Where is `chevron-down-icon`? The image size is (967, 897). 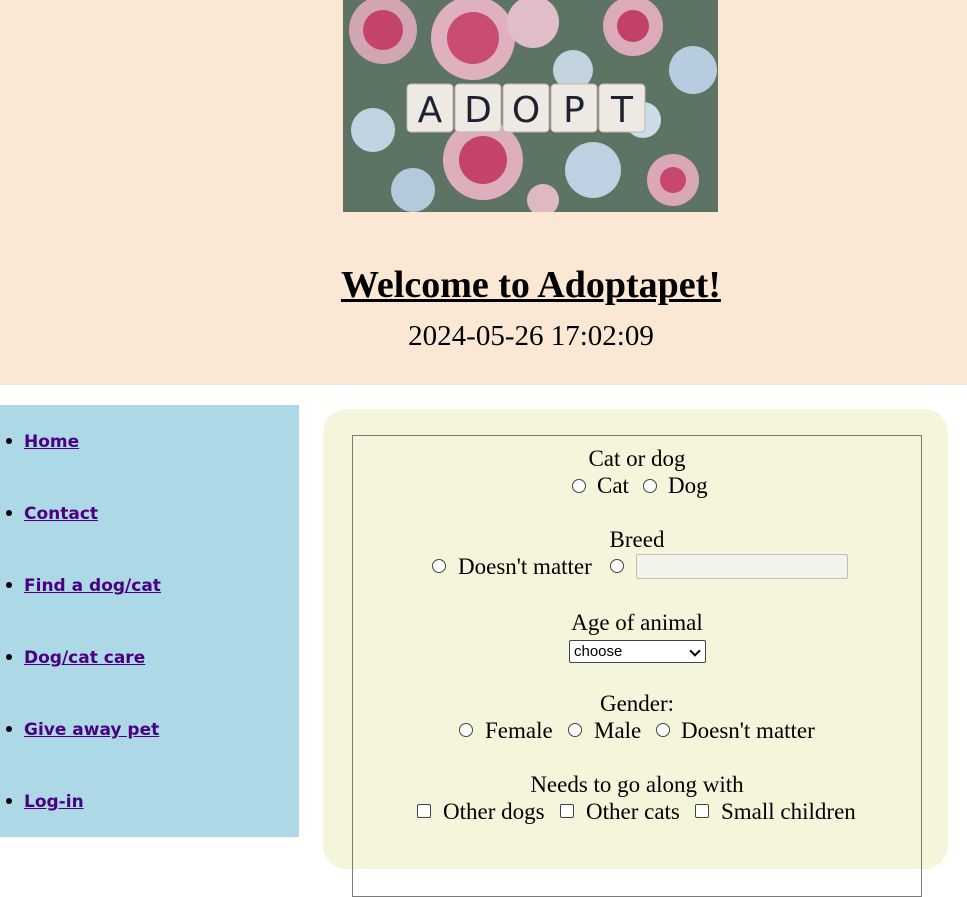
chevron-down-icon is located at coordinates (695, 651).